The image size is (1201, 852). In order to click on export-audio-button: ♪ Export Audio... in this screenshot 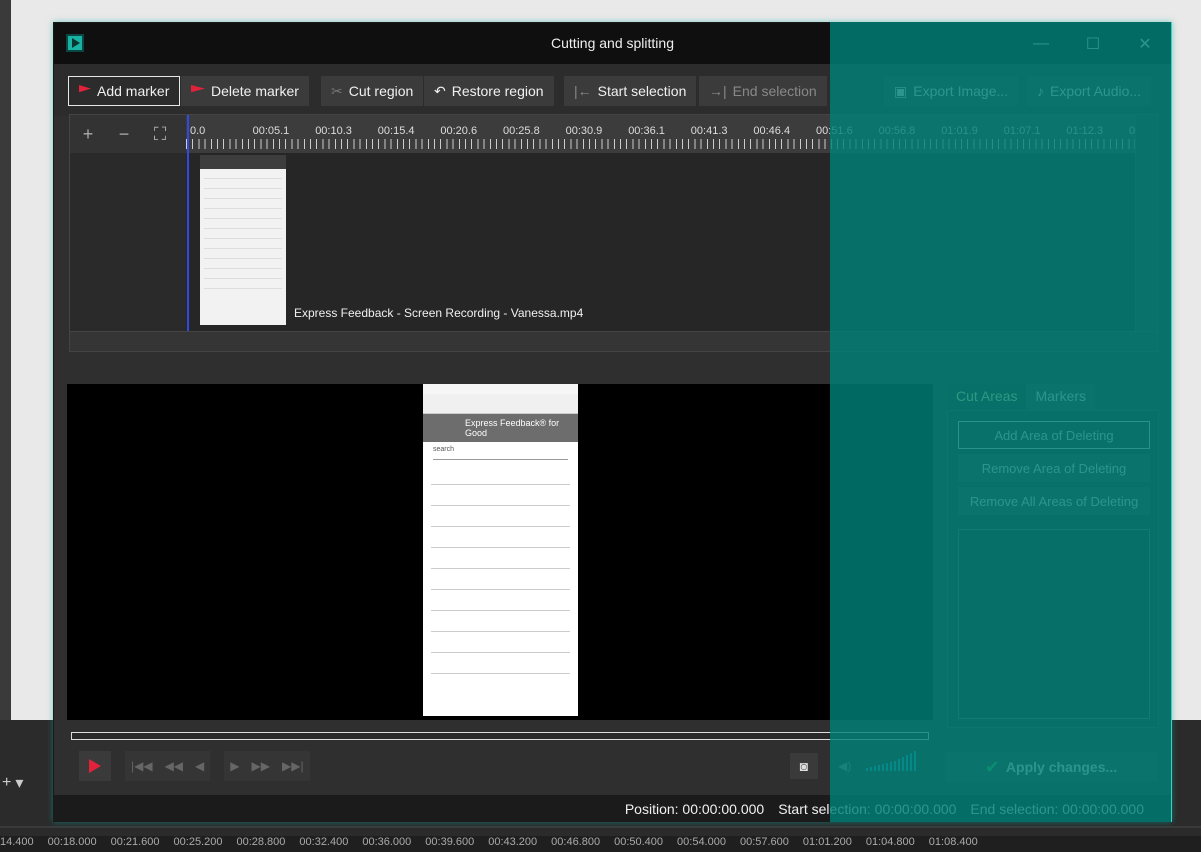, I will do `click(1089, 91)`.